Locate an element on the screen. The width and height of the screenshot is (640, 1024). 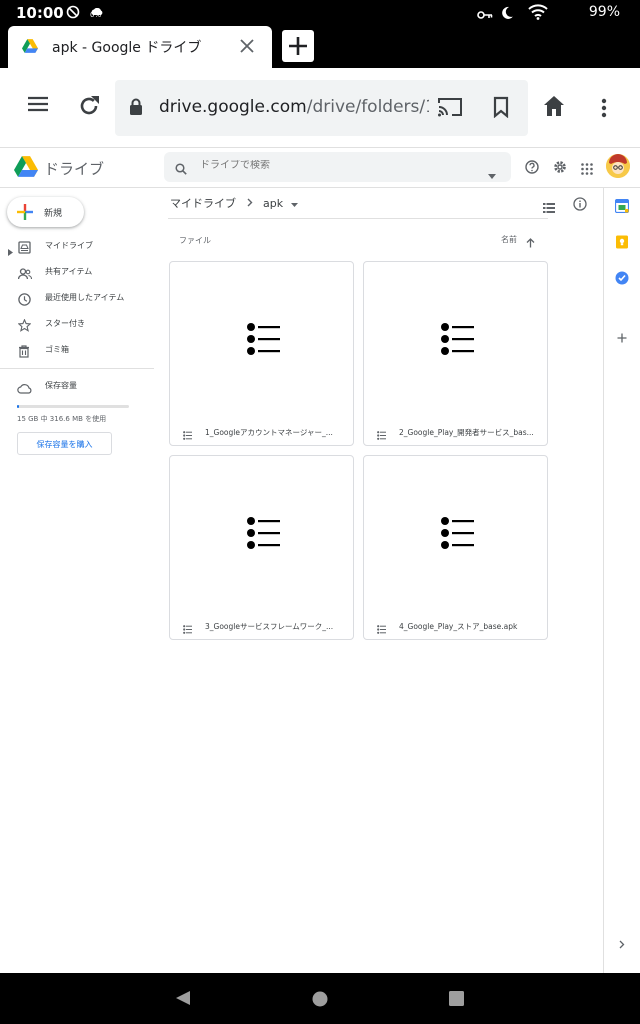
tab-title: apk - Google ドライブ is located at coordinates (127, 48).